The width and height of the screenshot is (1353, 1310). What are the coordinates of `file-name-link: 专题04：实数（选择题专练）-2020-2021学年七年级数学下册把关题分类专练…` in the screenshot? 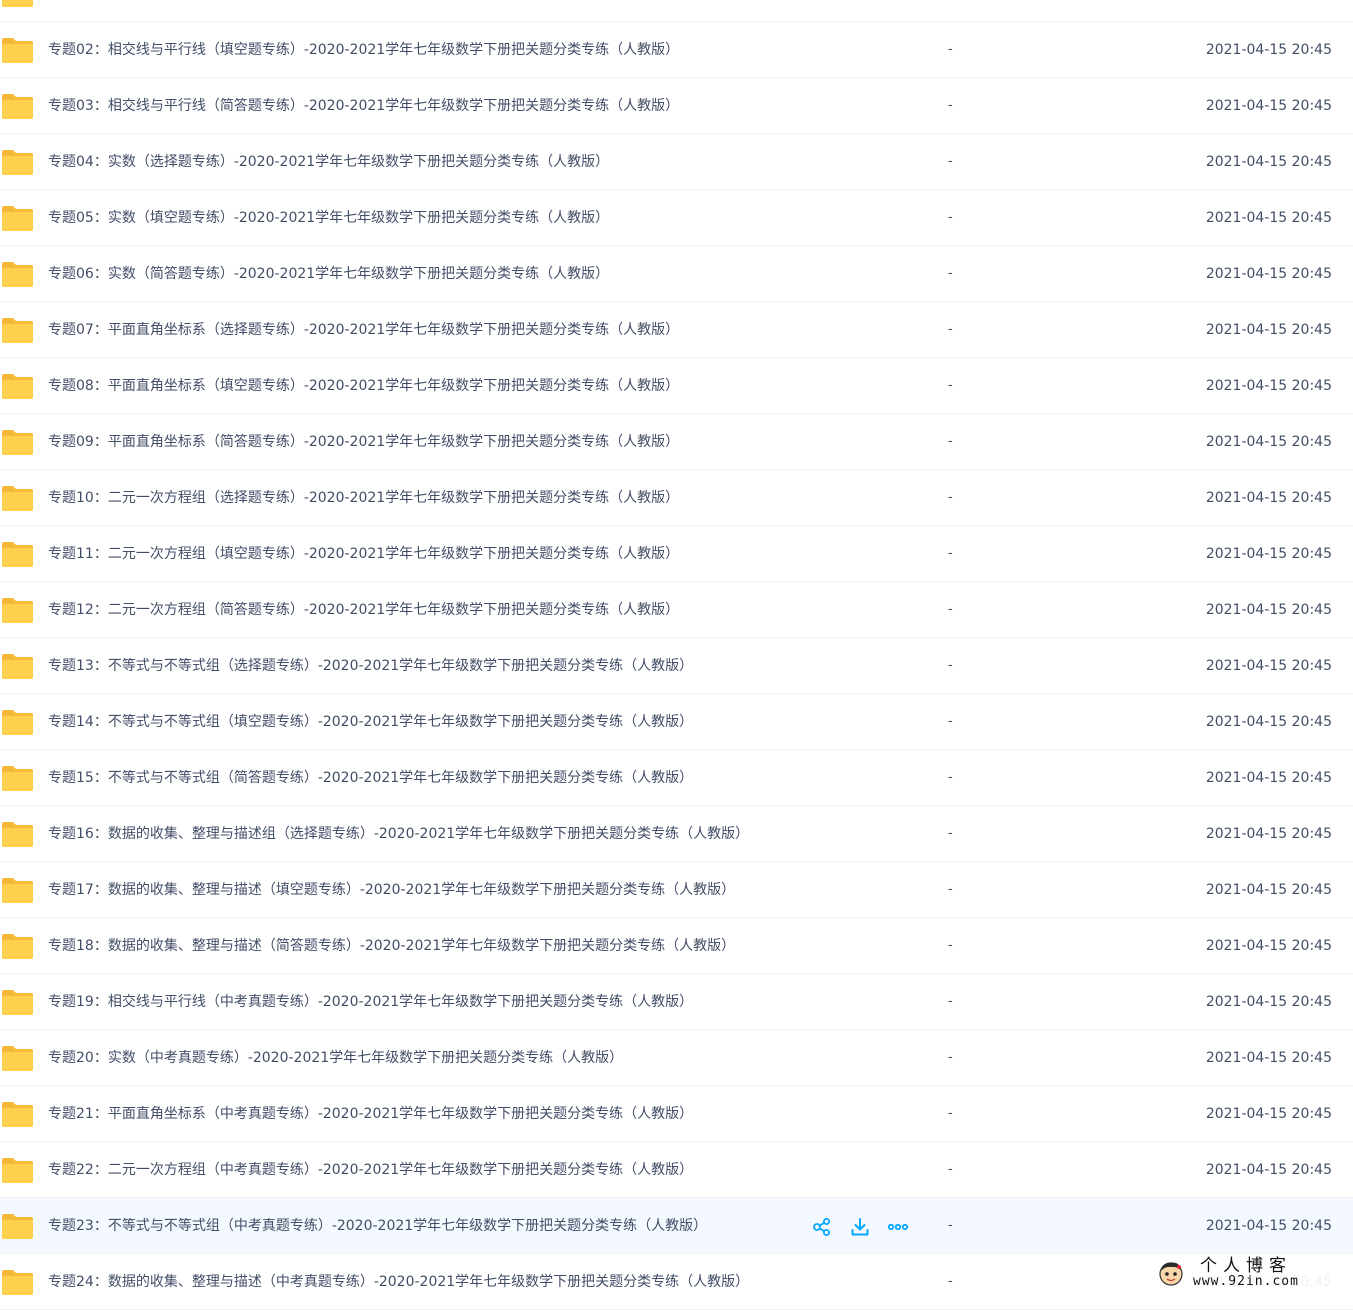 It's located at (328, 162).